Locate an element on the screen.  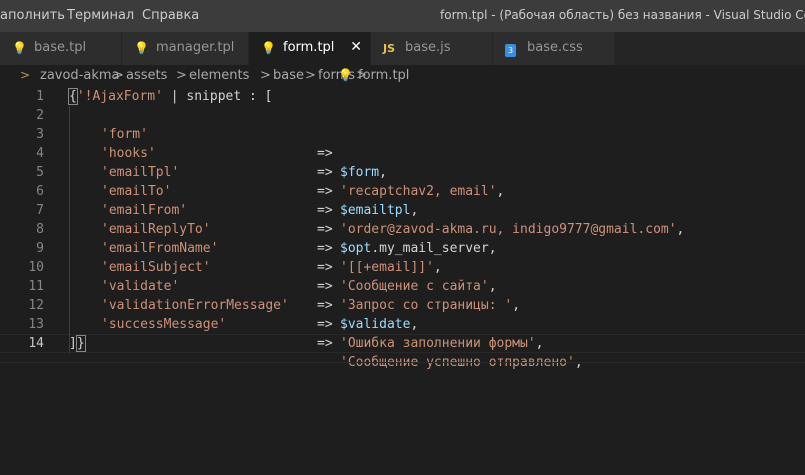
tab-label: base.css is located at coordinates (555, 47).